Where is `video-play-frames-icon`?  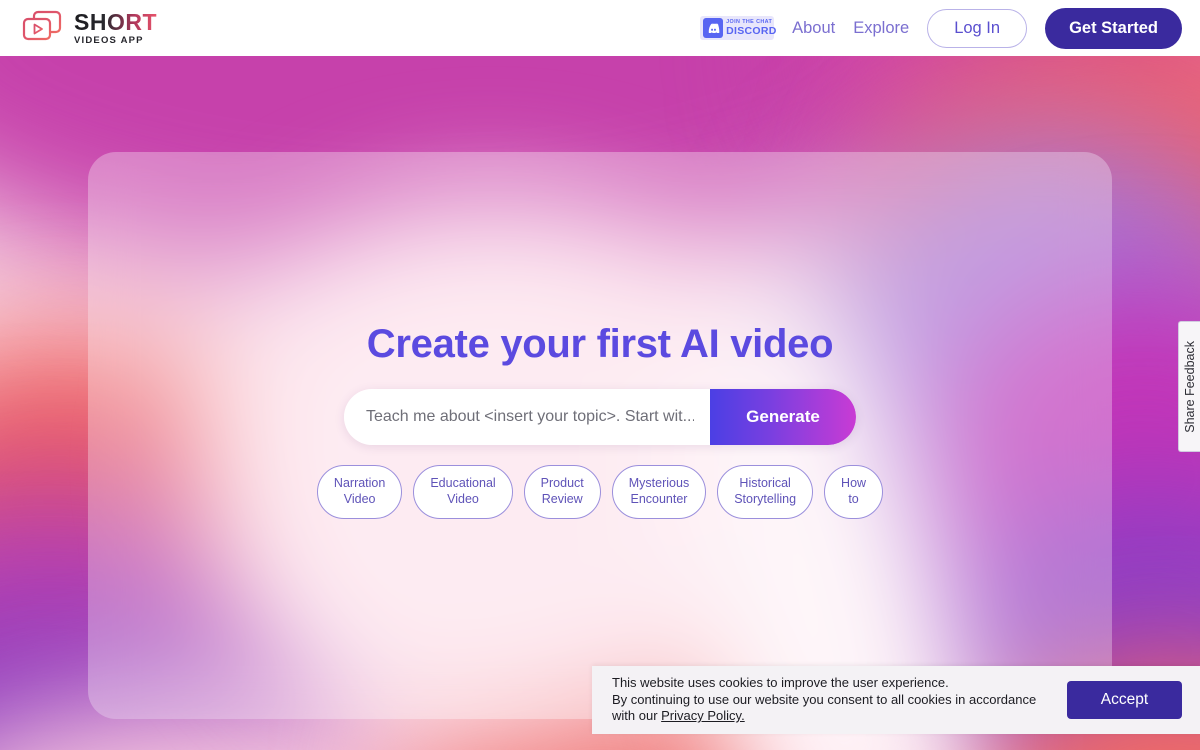
video-play-frames-icon is located at coordinates (42, 28).